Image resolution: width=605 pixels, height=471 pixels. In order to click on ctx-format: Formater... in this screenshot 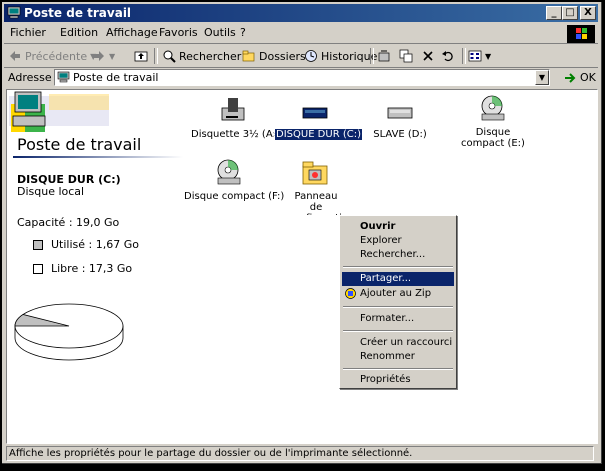, I will do `click(398, 319)`.